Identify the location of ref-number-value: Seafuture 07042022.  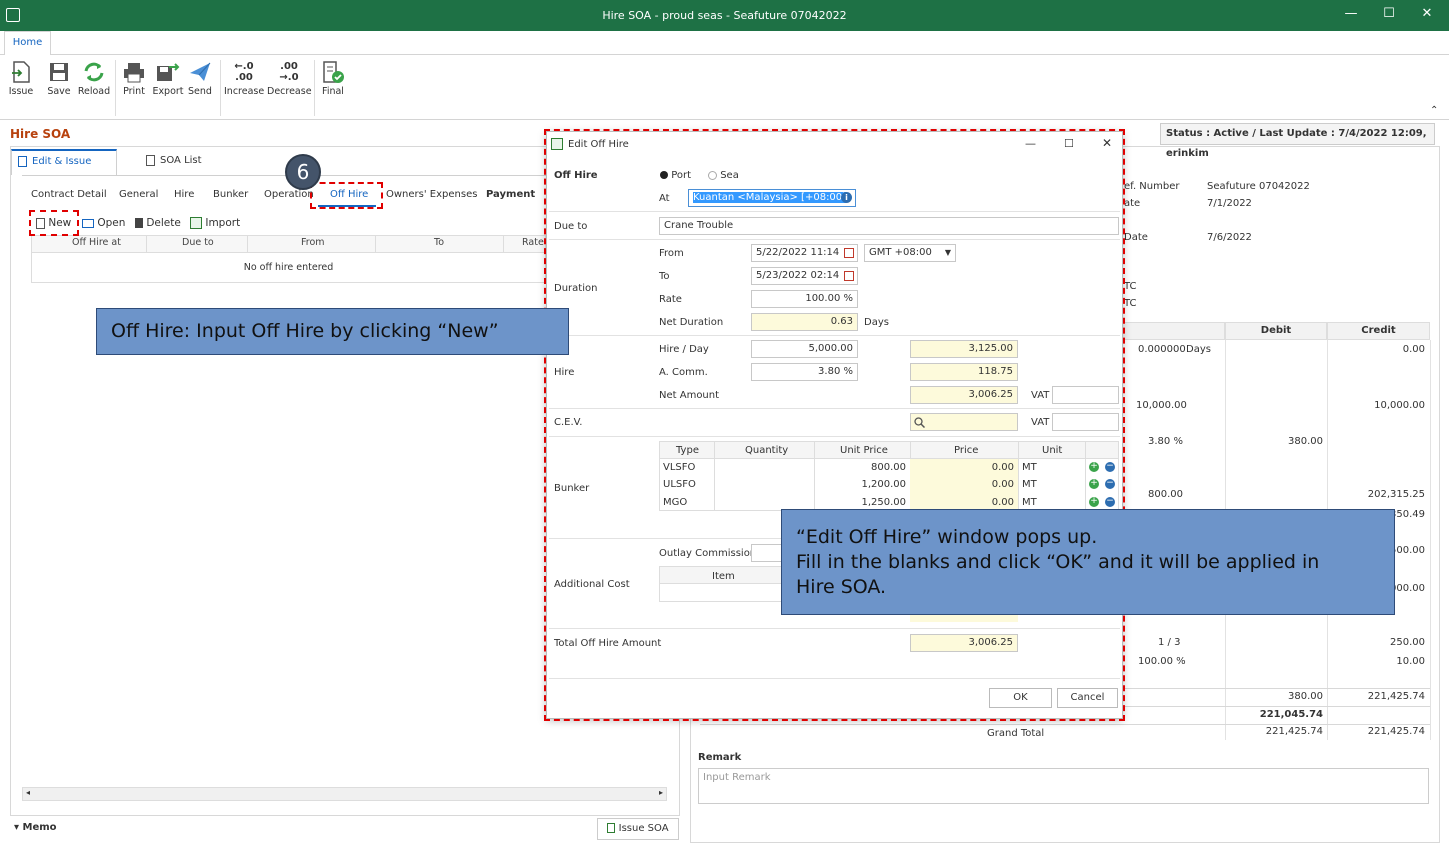
(1258, 186).